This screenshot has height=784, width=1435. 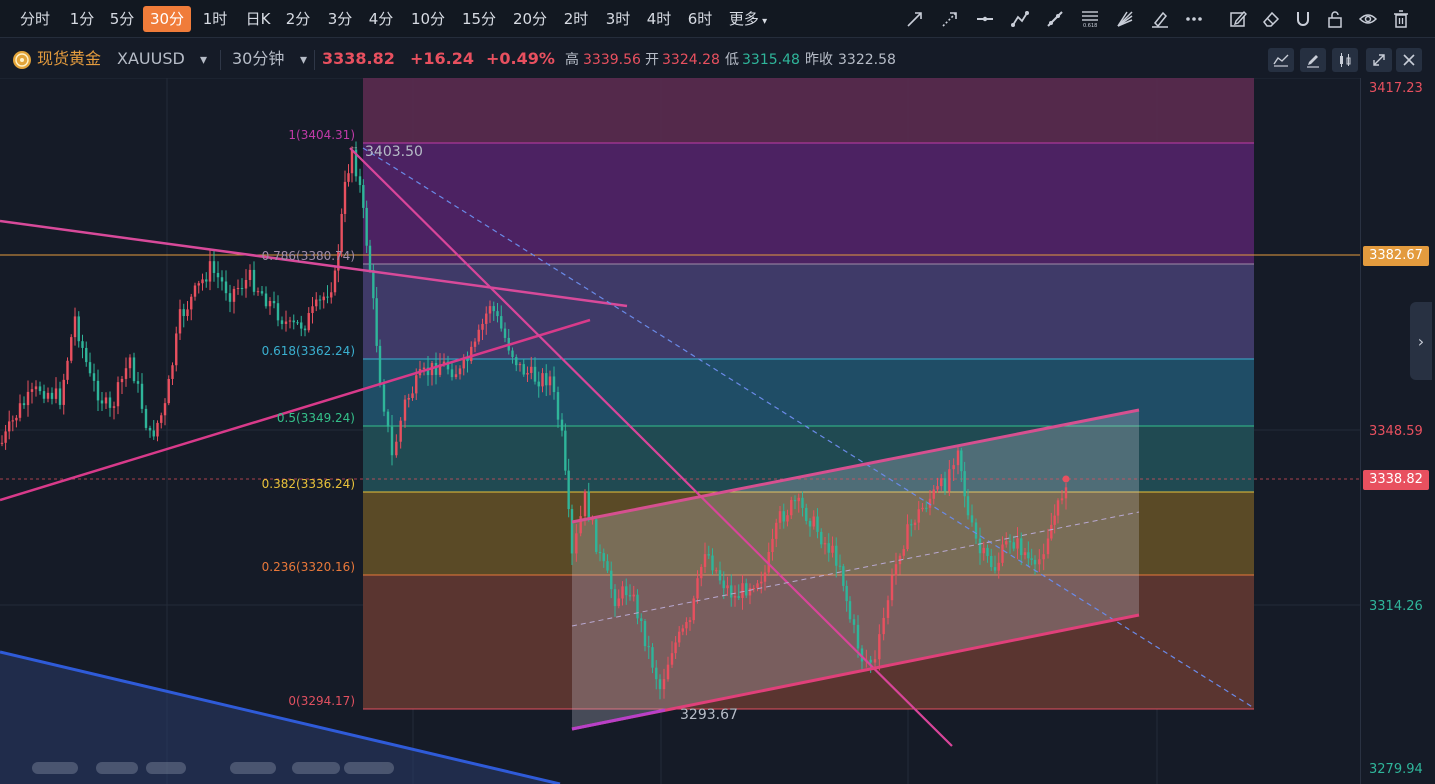 What do you see at coordinates (35, 19) in the screenshot?
I see `timeframe-tab: 分时` at bounding box center [35, 19].